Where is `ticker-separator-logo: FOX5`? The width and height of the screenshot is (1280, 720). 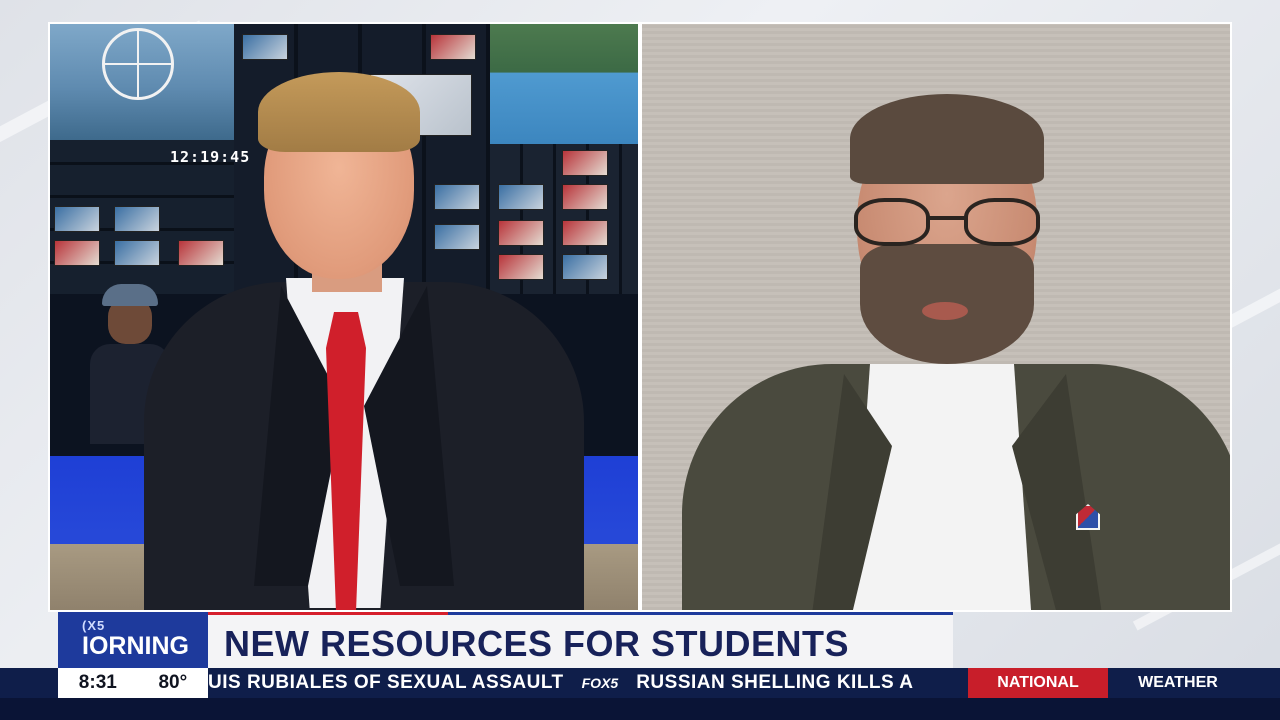
ticker-separator-logo: FOX5 is located at coordinates (600, 683).